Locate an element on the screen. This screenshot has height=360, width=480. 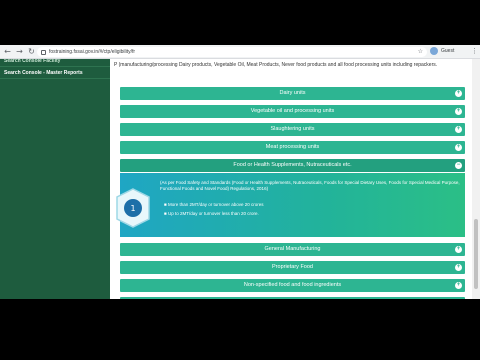
profile-button: Guest is located at coordinates (442, 51).